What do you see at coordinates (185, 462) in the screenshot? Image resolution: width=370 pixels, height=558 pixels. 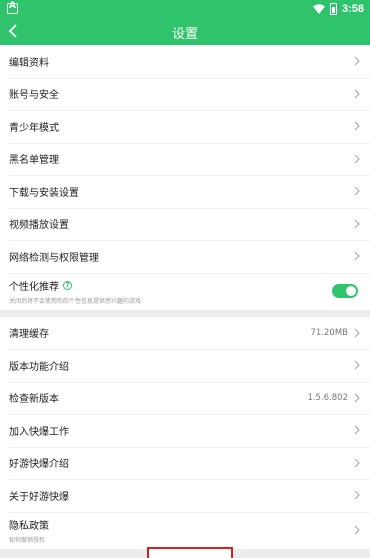 I see `row-app-intro: 好游快爆介绍` at bounding box center [185, 462].